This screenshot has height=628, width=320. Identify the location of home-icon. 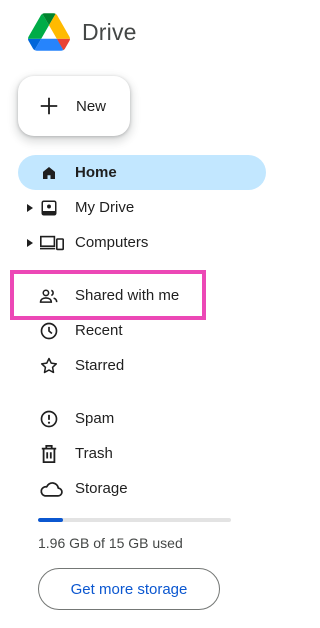
(49, 173).